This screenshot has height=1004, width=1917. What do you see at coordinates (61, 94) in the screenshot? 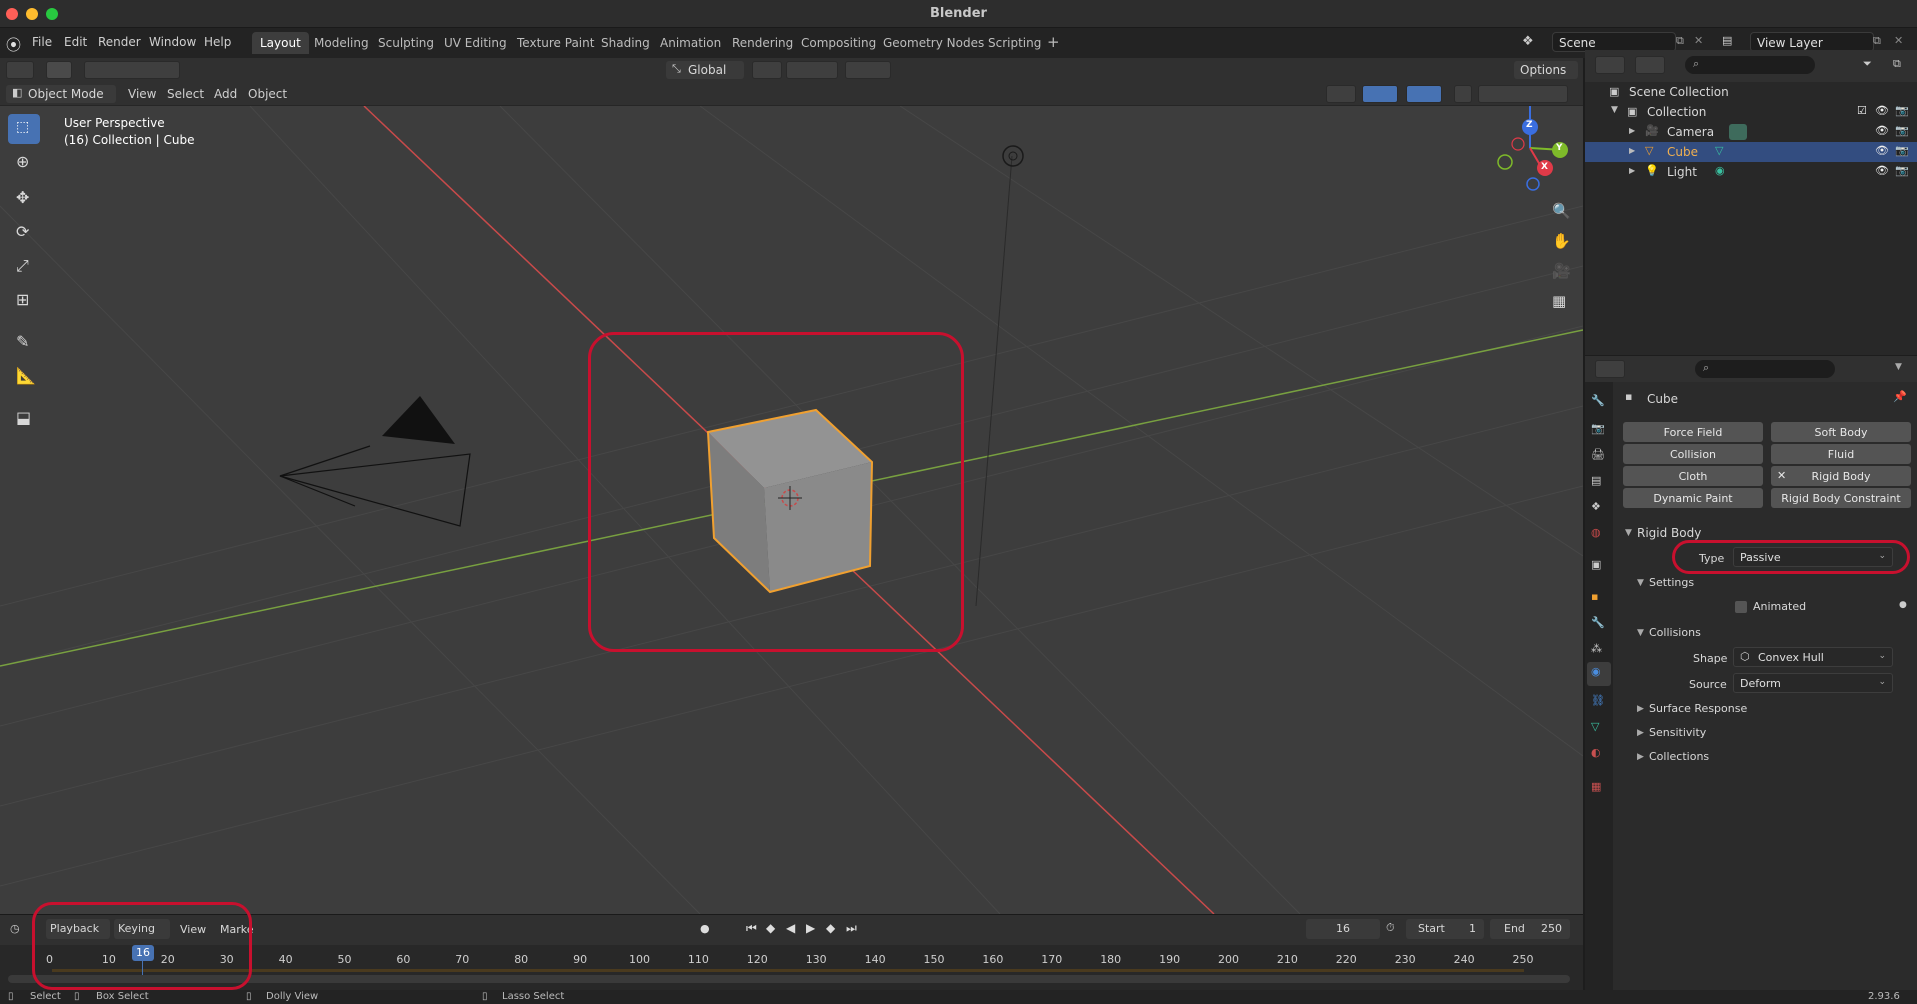
I see `mode-dropdown: ◧ Object Mode` at bounding box center [61, 94].